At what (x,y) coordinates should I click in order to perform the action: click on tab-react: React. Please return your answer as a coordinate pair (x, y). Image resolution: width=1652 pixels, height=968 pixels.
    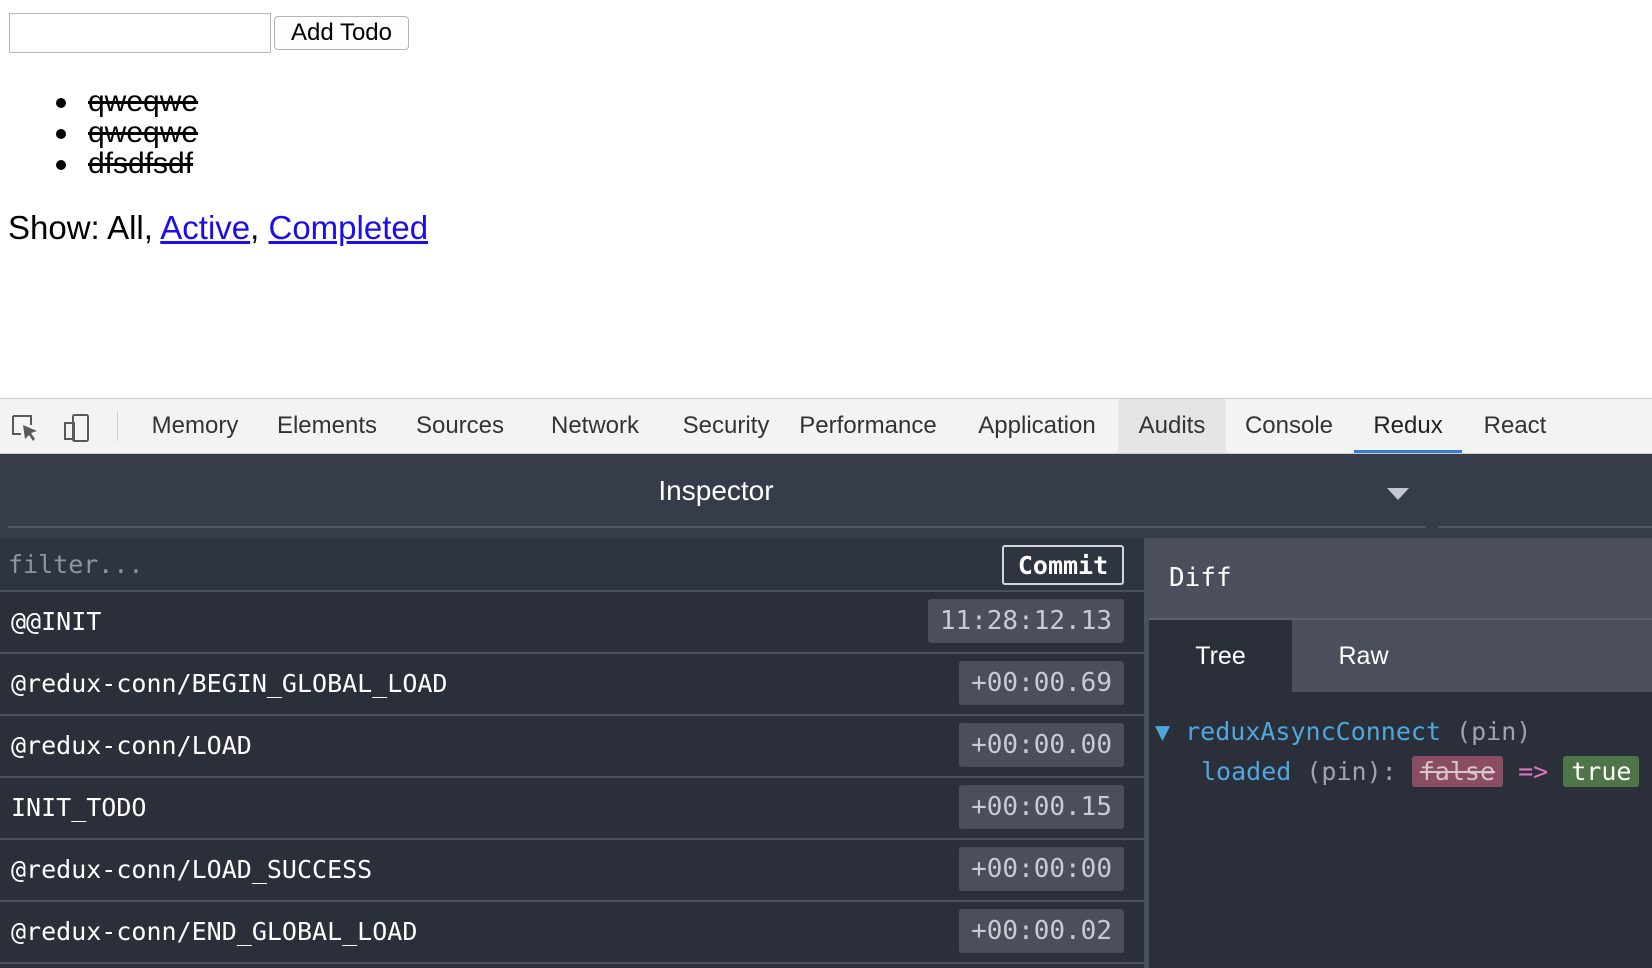
    Looking at the image, I should click on (1515, 426).